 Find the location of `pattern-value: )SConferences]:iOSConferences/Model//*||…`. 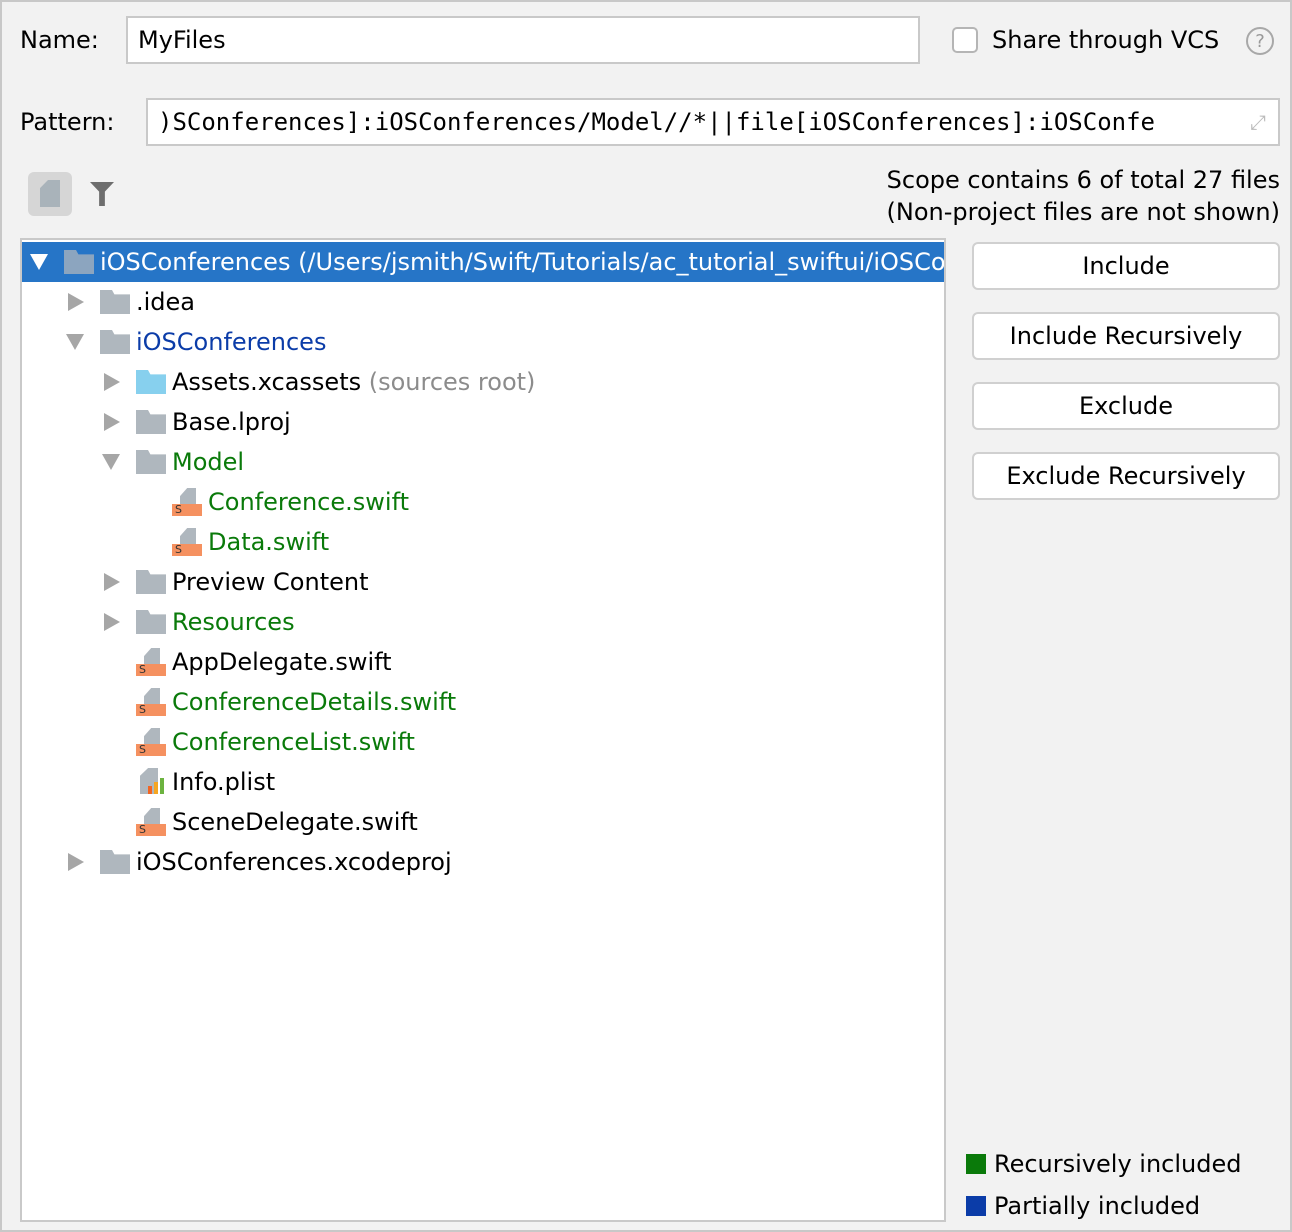

pattern-value: )SConferences]:iOSConferences/Model//*||… is located at coordinates (656, 122).